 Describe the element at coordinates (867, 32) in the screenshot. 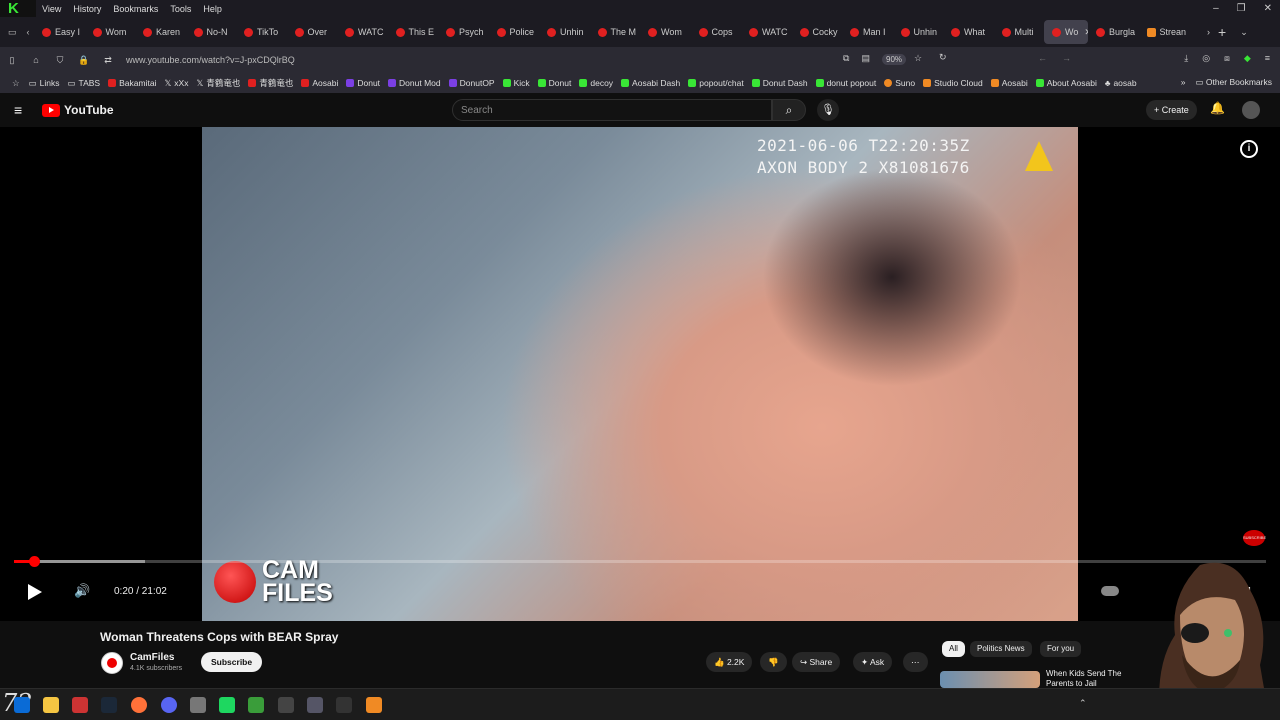

I see `tab: Man I` at that location.